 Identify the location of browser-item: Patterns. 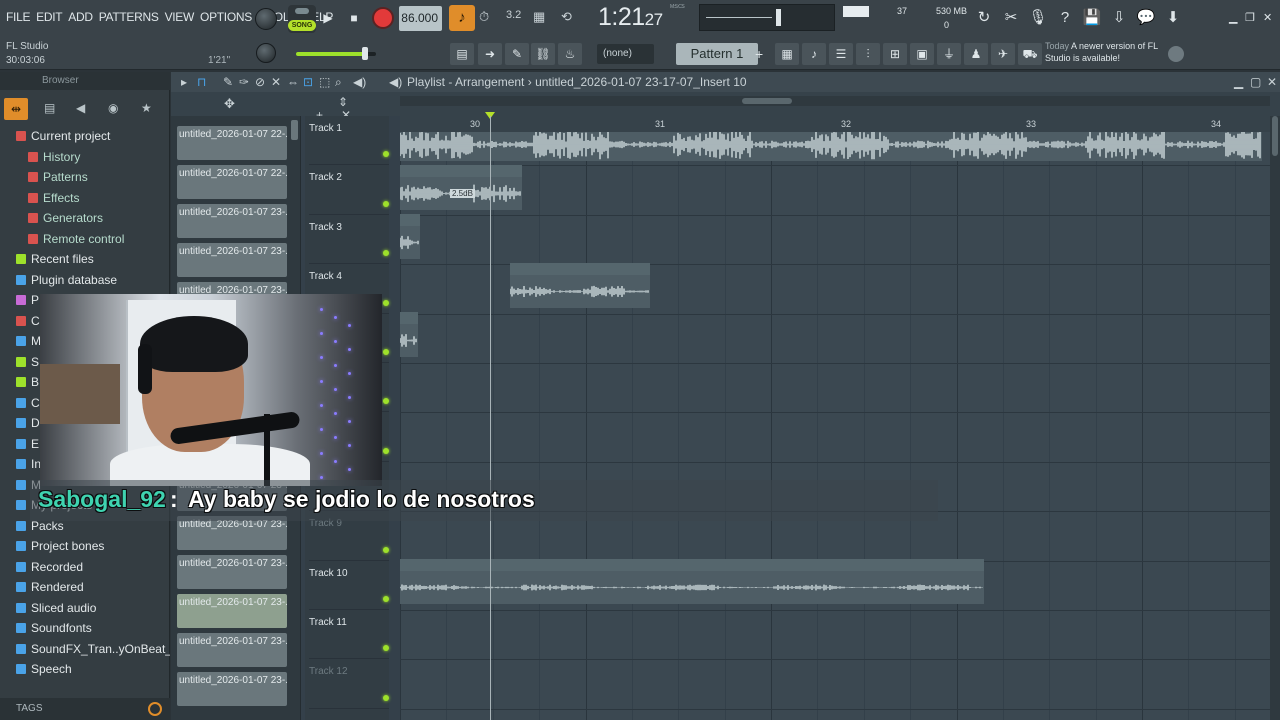
(85, 177).